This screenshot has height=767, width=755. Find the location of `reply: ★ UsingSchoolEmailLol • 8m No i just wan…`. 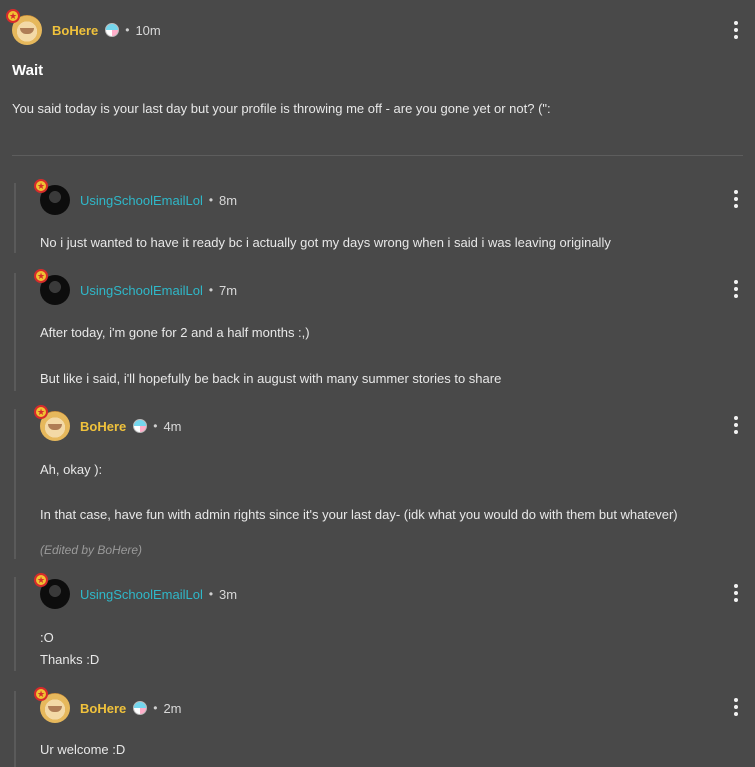

reply: ★ UsingSchoolEmailLol • 8m No i just wan… is located at coordinates (384, 216).